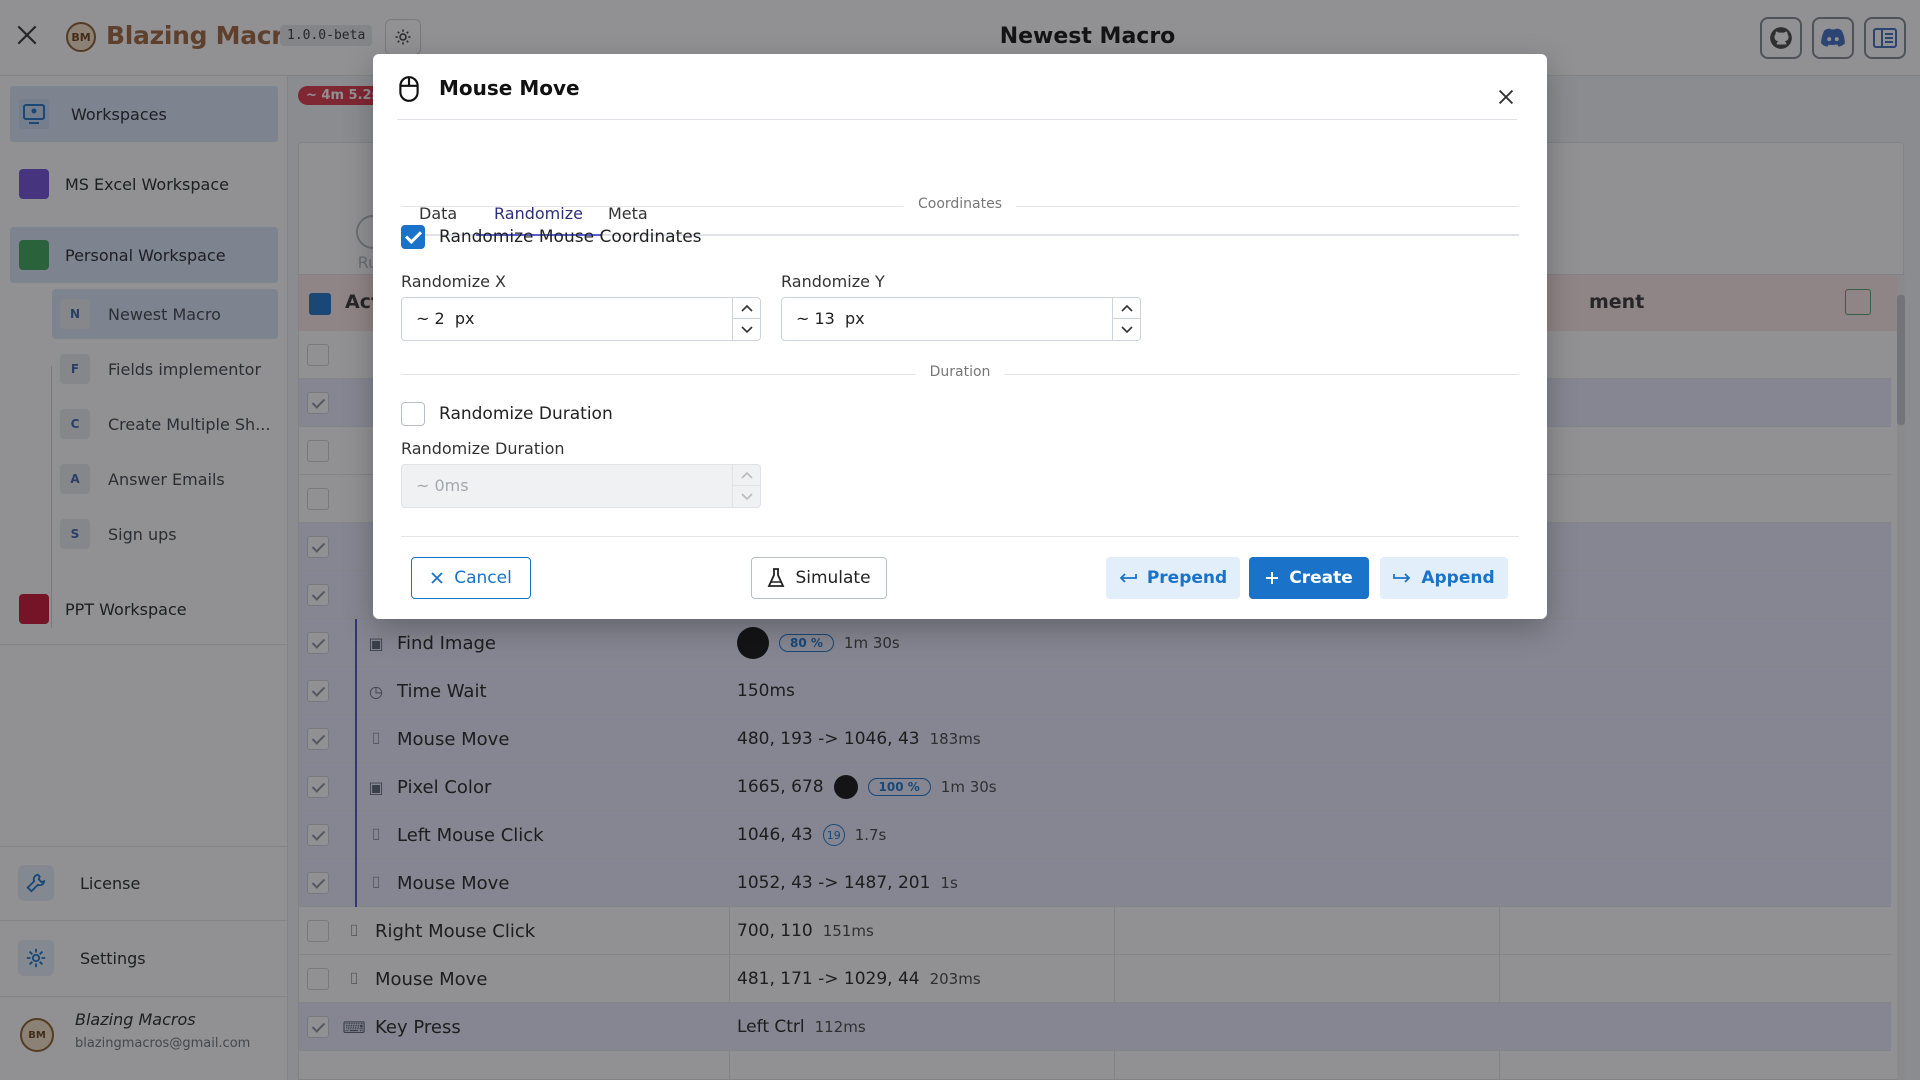 The image size is (1920, 1080). I want to click on dialog-title: Mouse Move, so click(509, 88).